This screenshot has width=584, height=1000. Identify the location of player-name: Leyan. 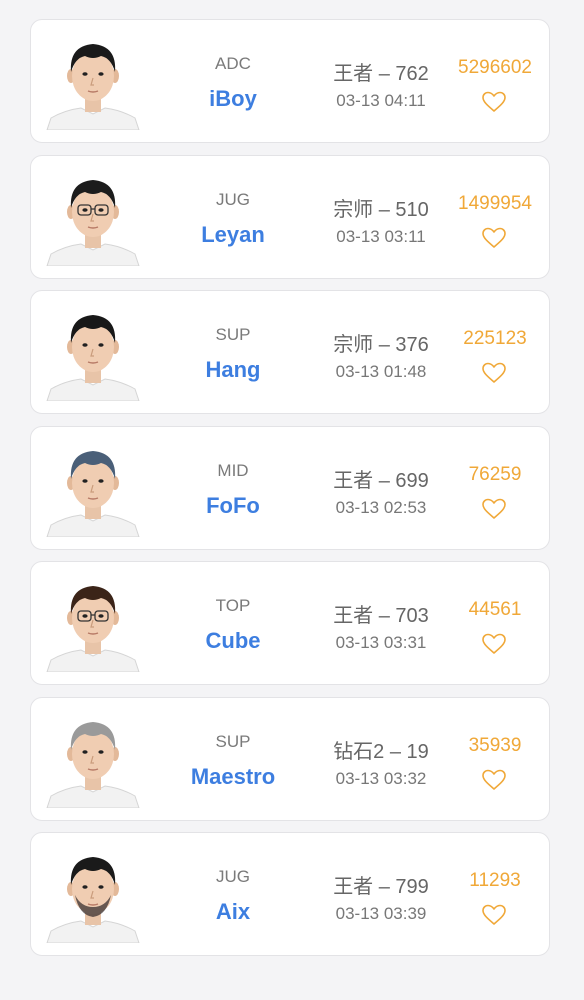
(233, 235).